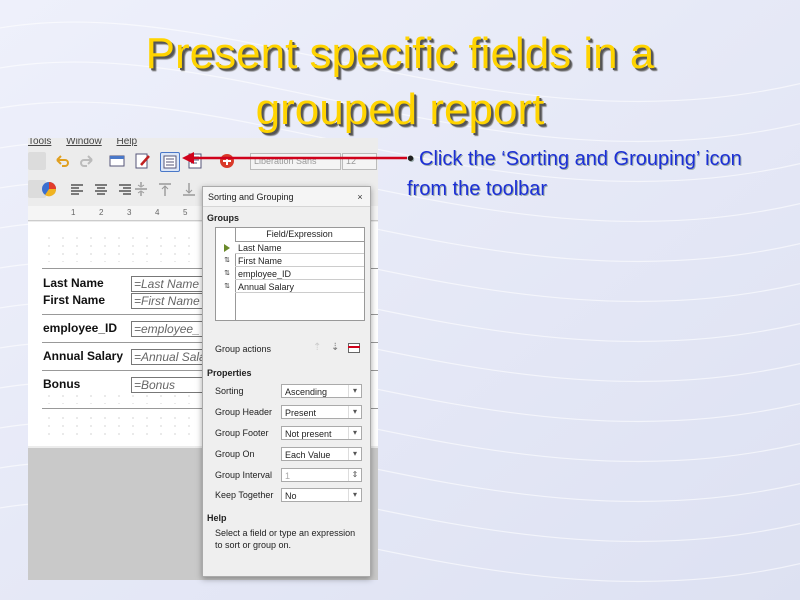 This screenshot has width=800, height=600. I want to click on group-row: ⇅ Annual Salary, so click(290, 287).